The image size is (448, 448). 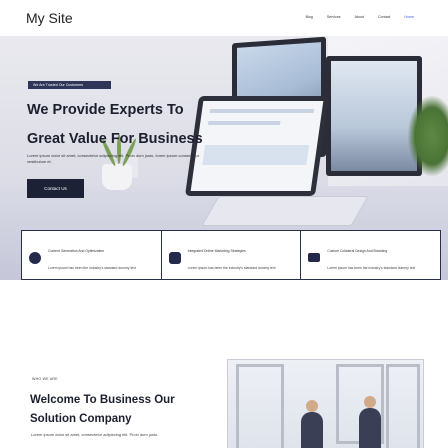 I want to click on hero-title-line2: Great Value For Business, so click(x=115, y=139).